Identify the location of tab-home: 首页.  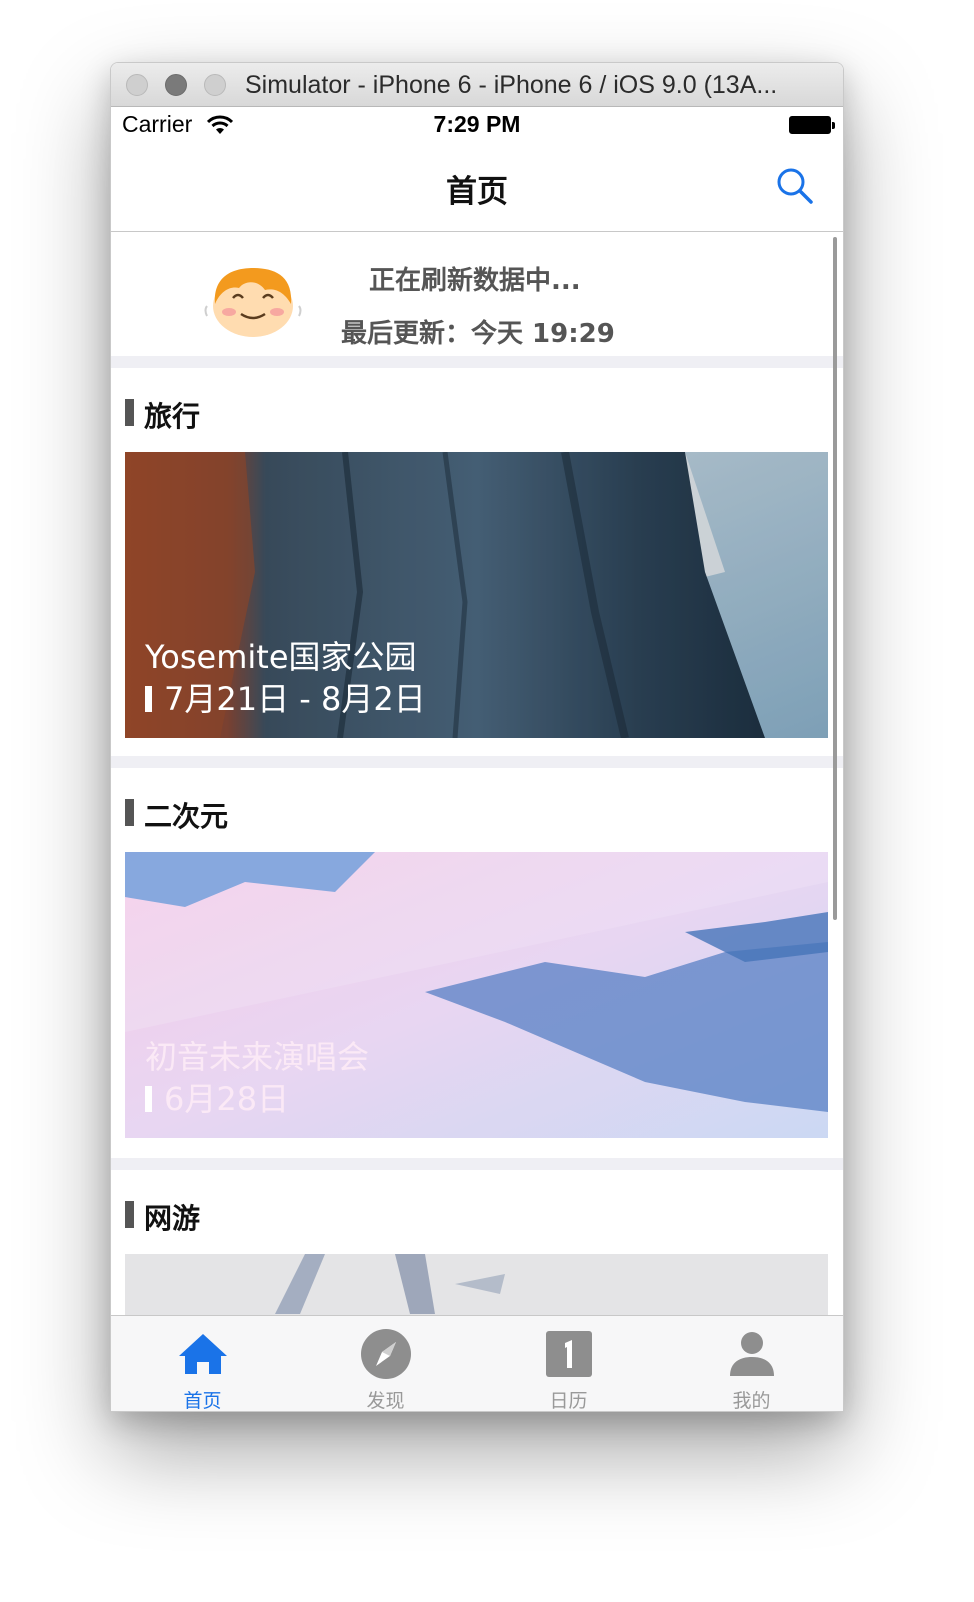
(202, 1364).